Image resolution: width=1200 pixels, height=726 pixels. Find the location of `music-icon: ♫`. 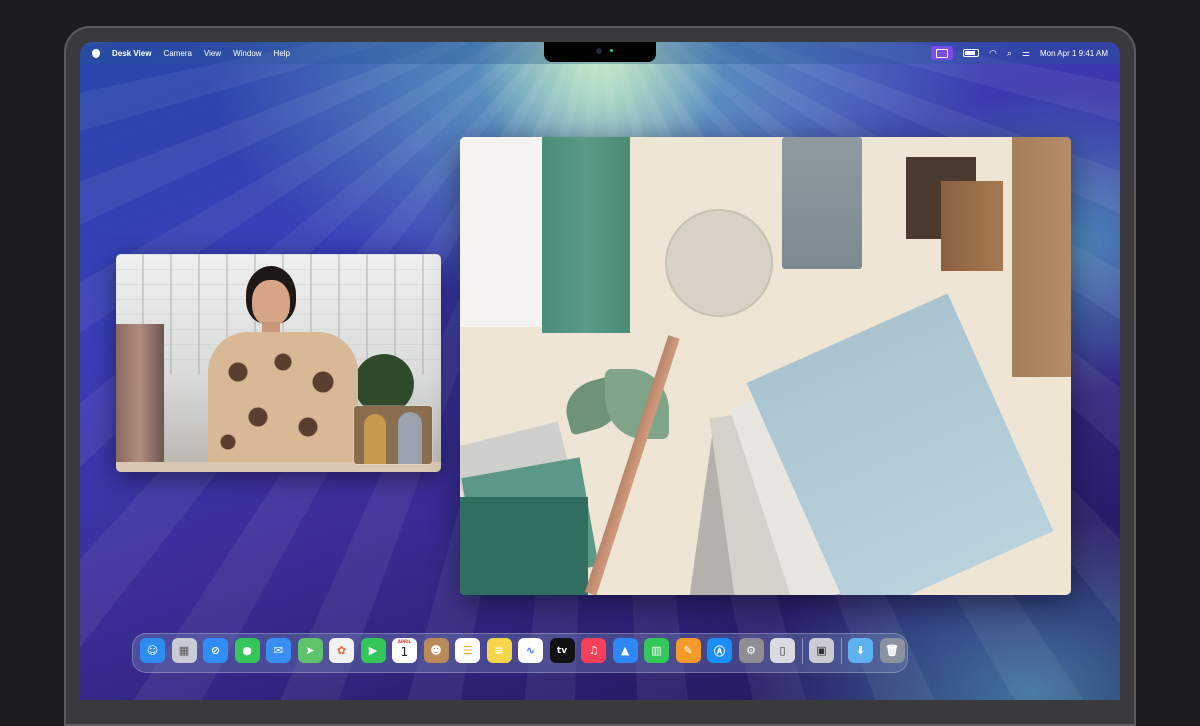

music-icon: ♫ is located at coordinates (593, 650).